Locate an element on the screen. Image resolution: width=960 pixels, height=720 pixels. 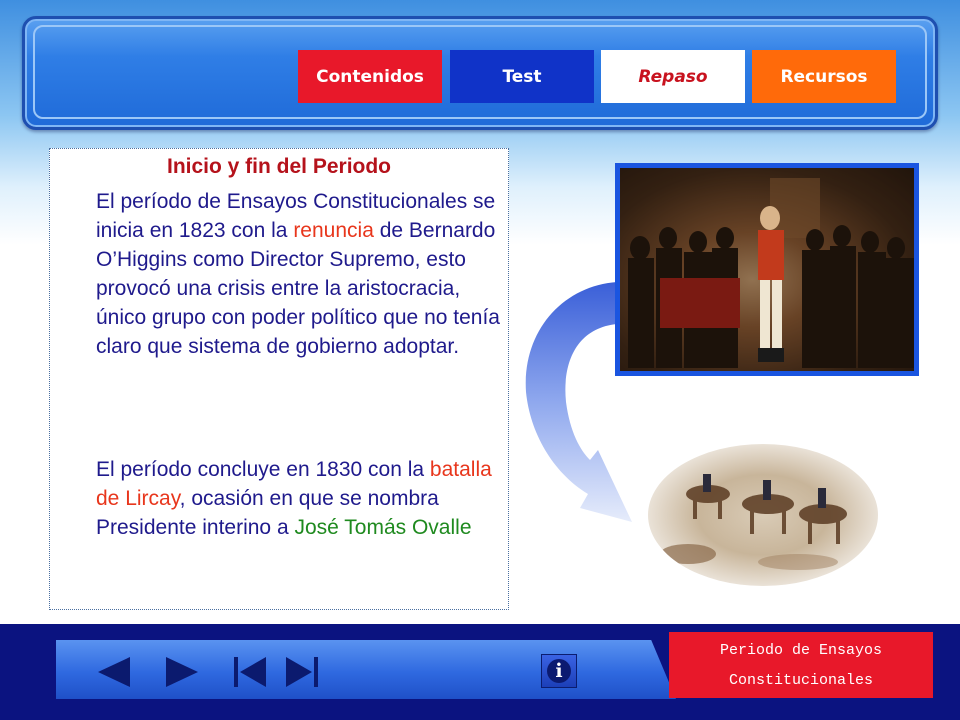
painting-figures is located at coordinates (767, 269).